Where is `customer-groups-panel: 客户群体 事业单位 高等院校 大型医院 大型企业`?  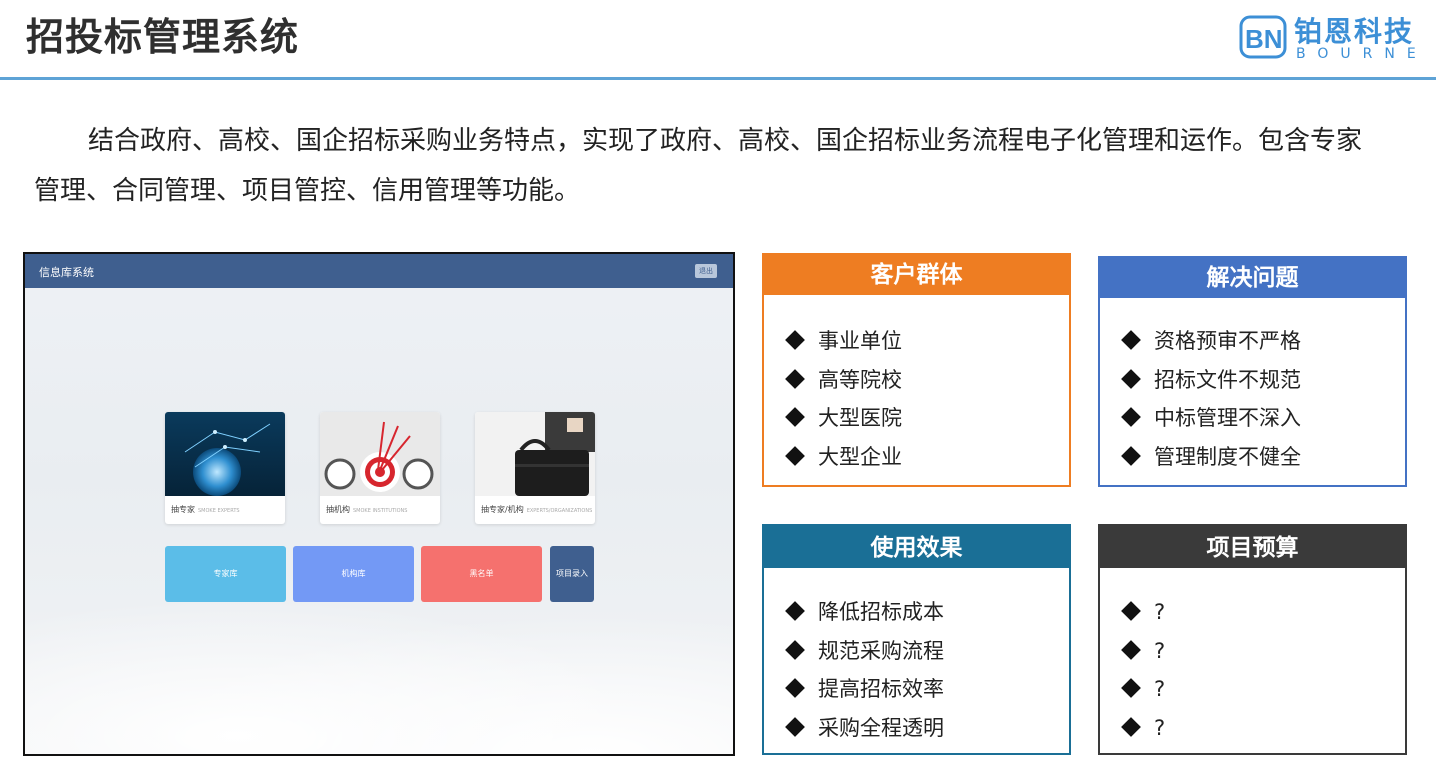
customer-groups-panel: 客户群体 事业单位 高等院校 大型医院 大型企业 is located at coordinates (916, 370).